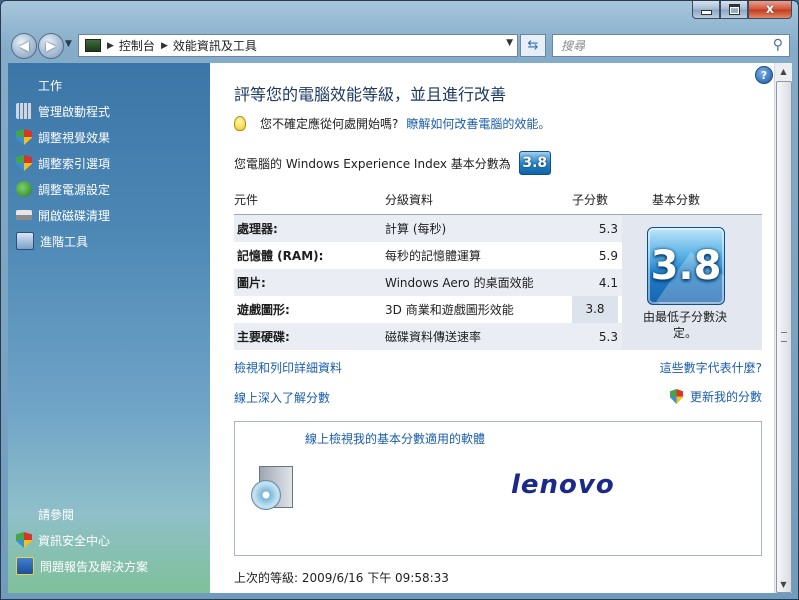  Describe the element at coordinates (711, 367) in the screenshot. I see `what-numbers-mean-link: 這些數字代表什麼?` at that location.